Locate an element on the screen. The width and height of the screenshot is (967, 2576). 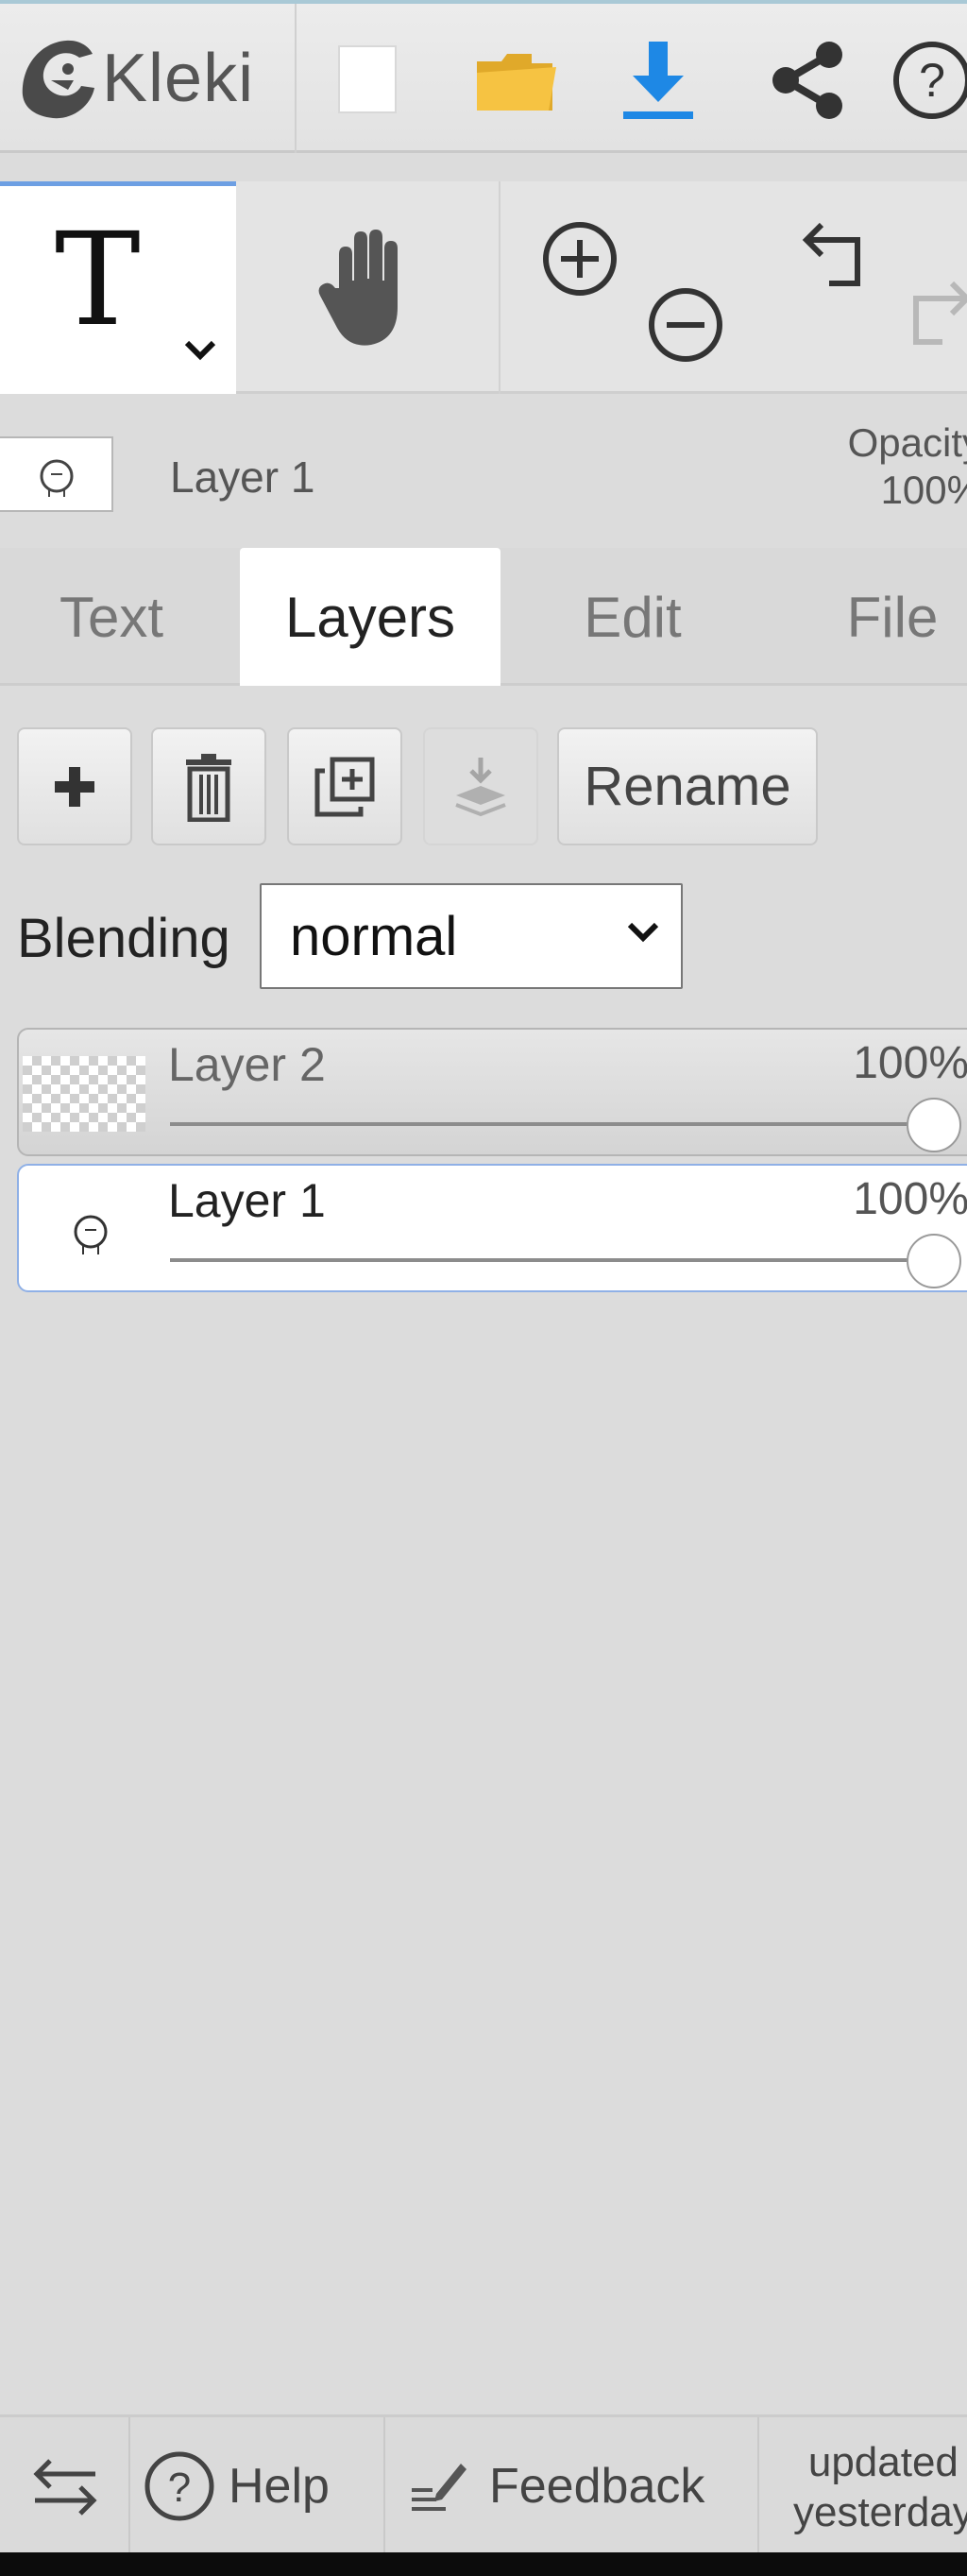
duplicate-layer-button is located at coordinates (345, 786).